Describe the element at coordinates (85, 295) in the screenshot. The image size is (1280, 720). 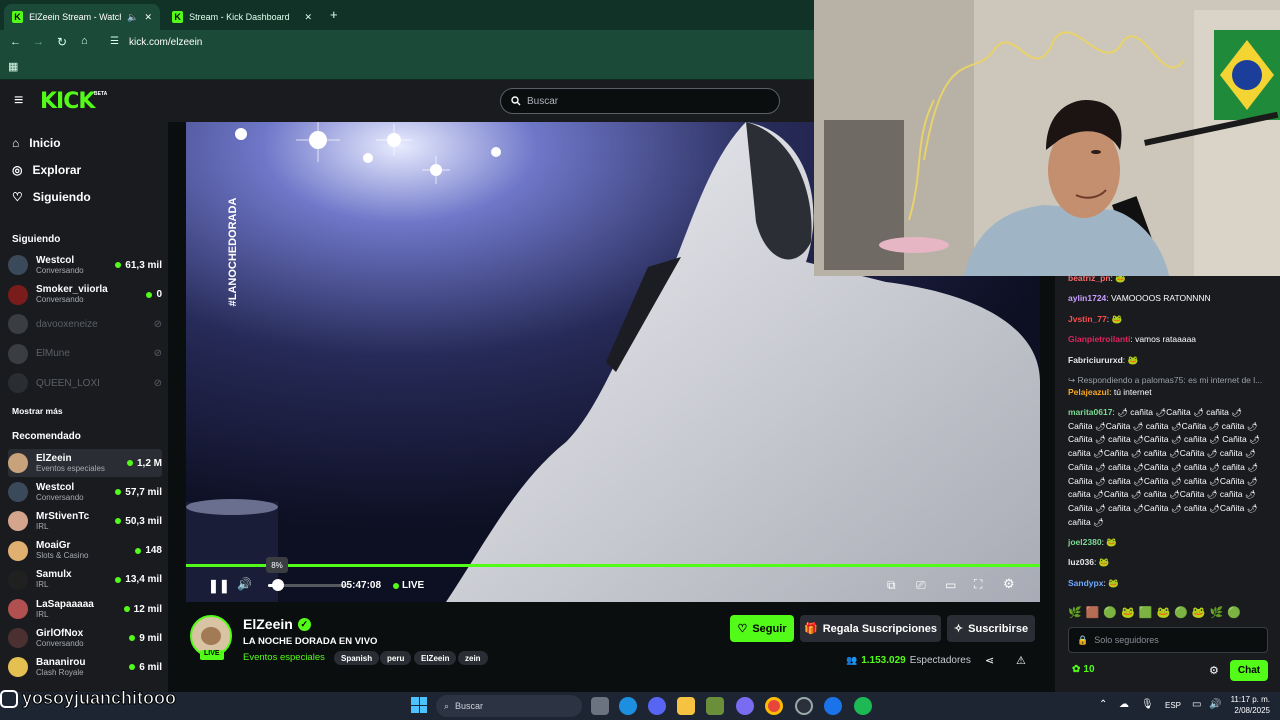
I see `sidebar-channel-smoker-viiorla: Smoker_viiorla Conversando 0` at that location.